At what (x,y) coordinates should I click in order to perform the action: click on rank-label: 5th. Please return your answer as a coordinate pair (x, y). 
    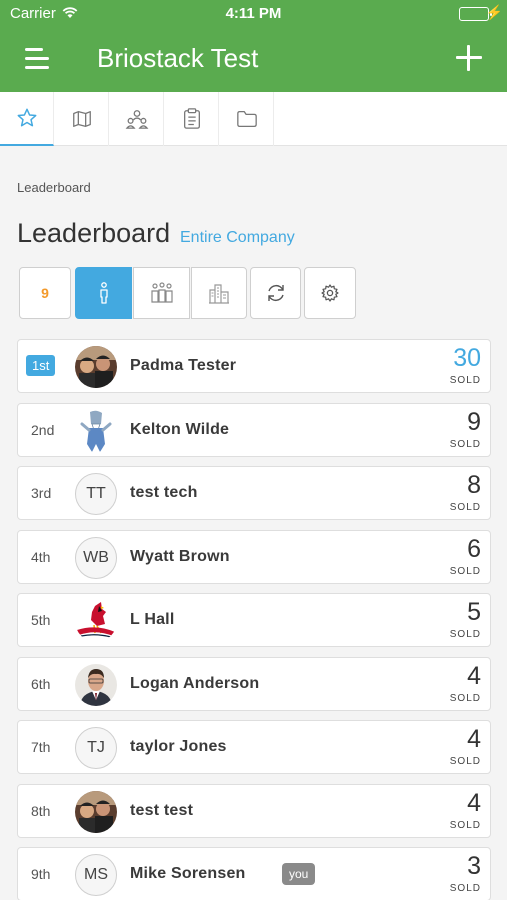
    Looking at the image, I should click on (41, 620).